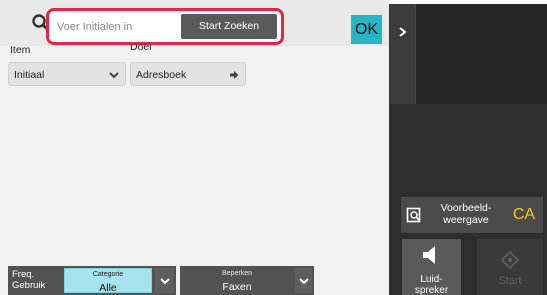 This screenshot has height=295, width=547. I want to click on speaker-button: Luid- spreker, so click(431, 267).